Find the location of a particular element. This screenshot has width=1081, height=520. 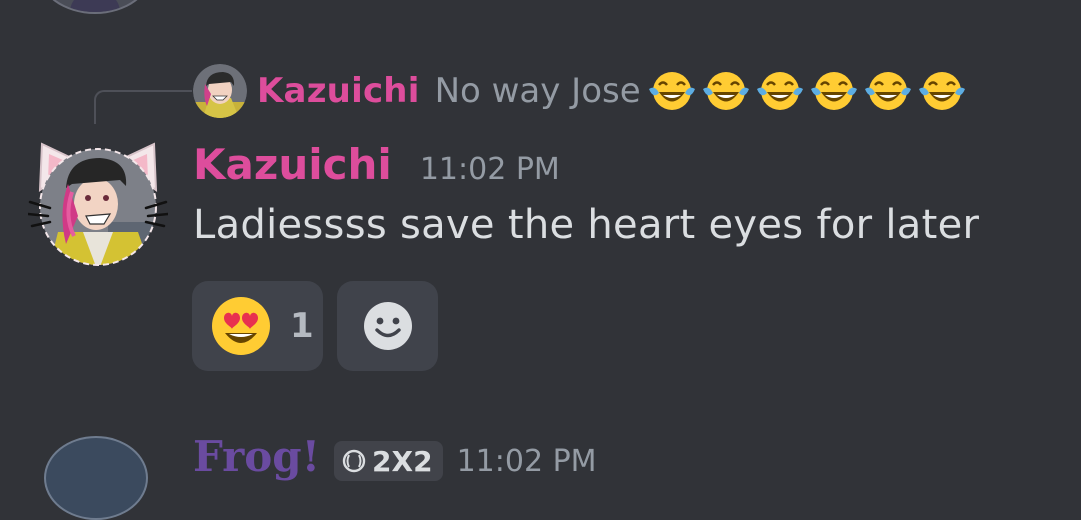

reaction-heart-eyes: 1 is located at coordinates (257, 326).